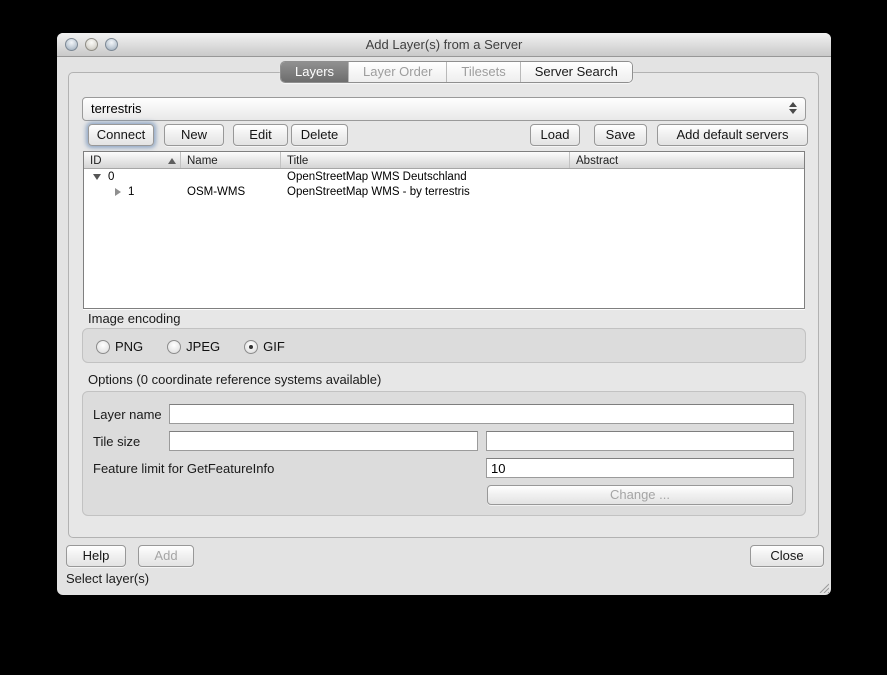  I want to click on row-title: OpenStreetMap WMS Deutschland, so click(377, 176).